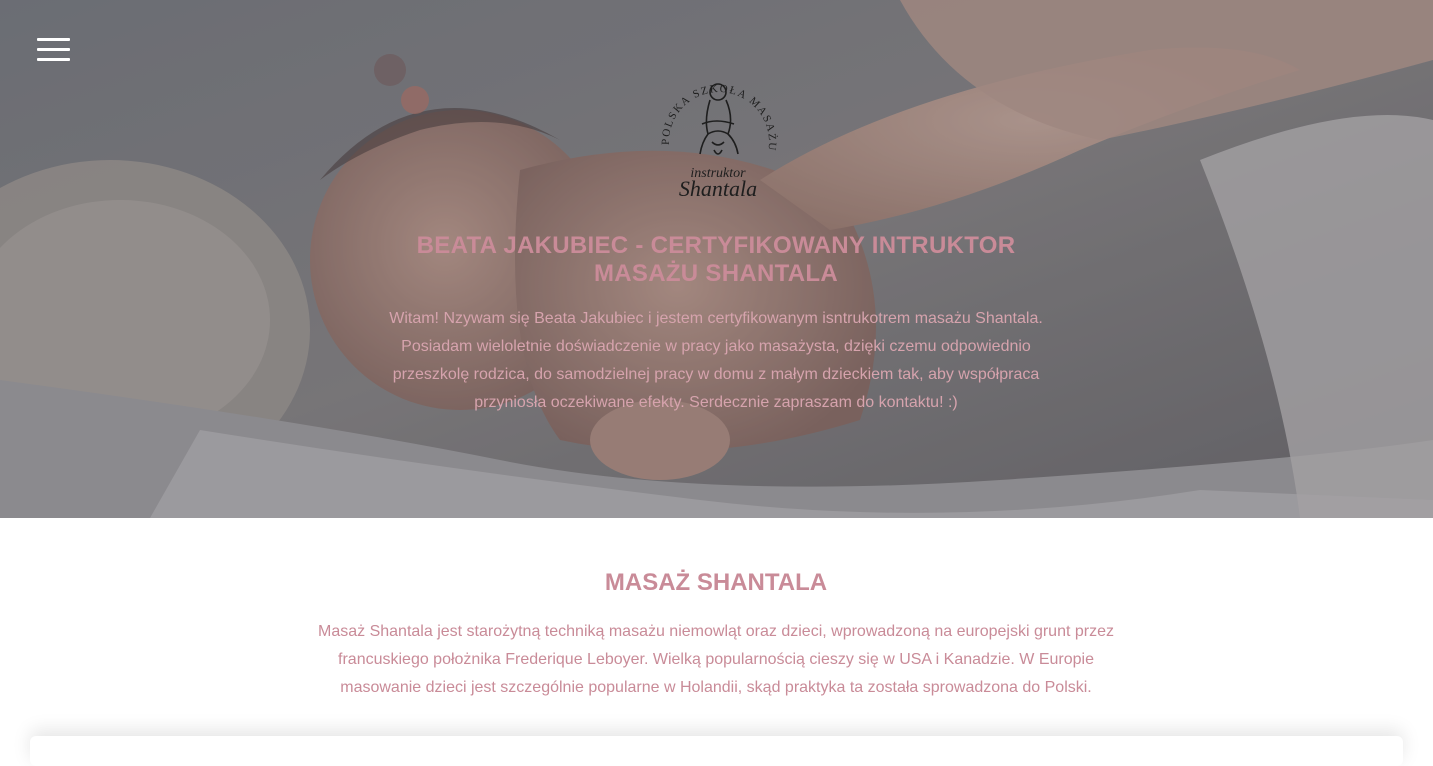 Image resolution: width=1433 pixels, height=766 pixels. Describe the element at coordinates (716, 751) in the screenshot. I see `next-section-card-edge` at that location.